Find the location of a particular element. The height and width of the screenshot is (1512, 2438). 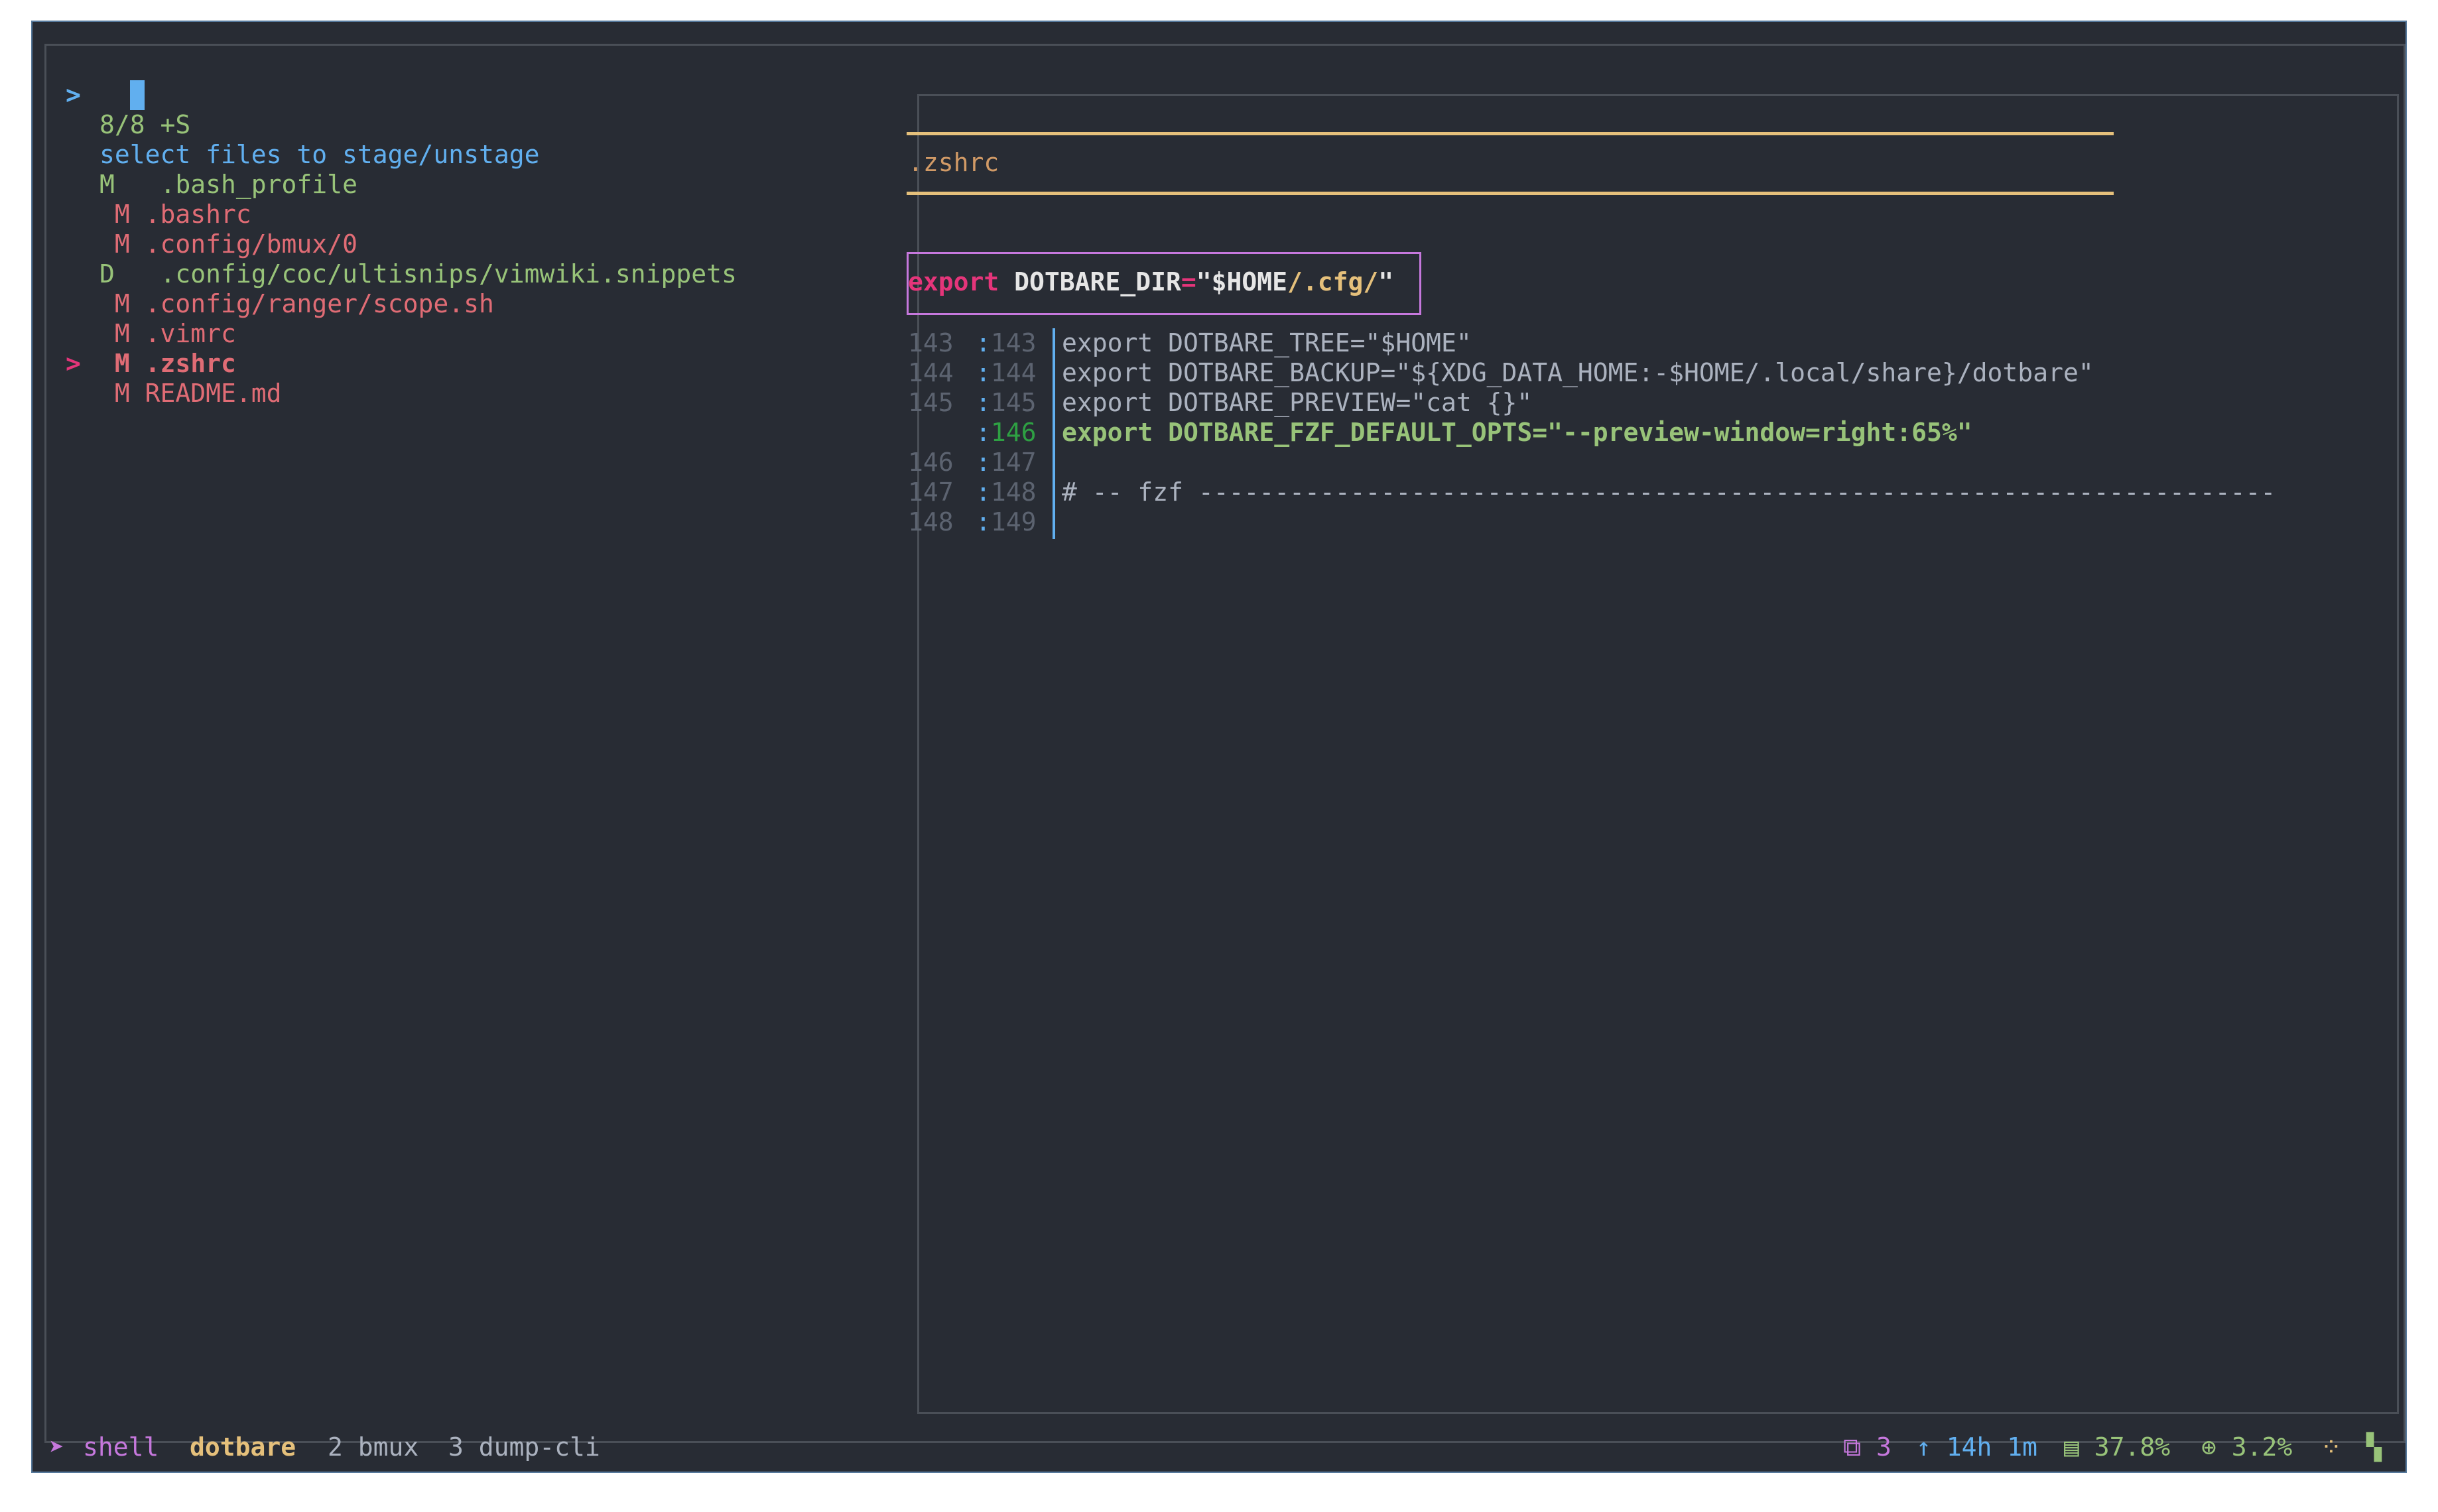

hunk-header: export DOTBARE_DIR="$HOME/.cfg/" is located at coordinates (1150, 282).